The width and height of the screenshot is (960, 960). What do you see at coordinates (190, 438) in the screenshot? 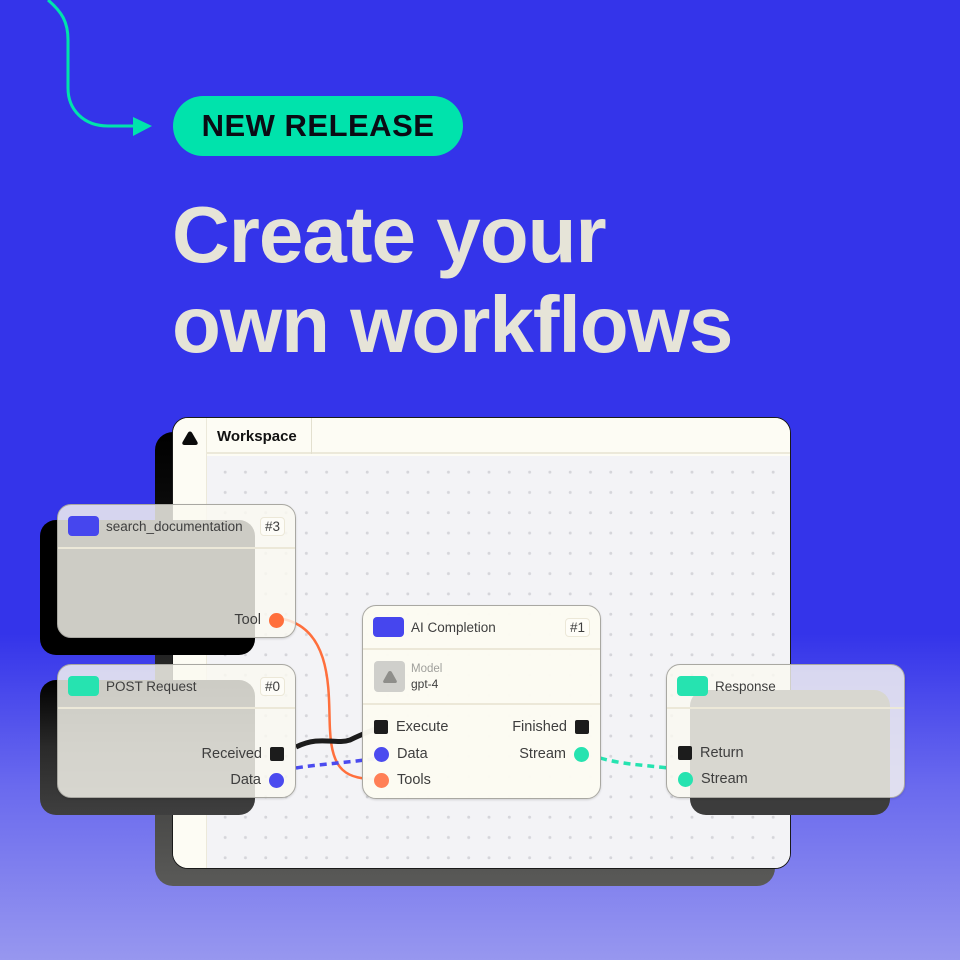
I see `triangle-logo-icon` at bounding box center [190, 438].